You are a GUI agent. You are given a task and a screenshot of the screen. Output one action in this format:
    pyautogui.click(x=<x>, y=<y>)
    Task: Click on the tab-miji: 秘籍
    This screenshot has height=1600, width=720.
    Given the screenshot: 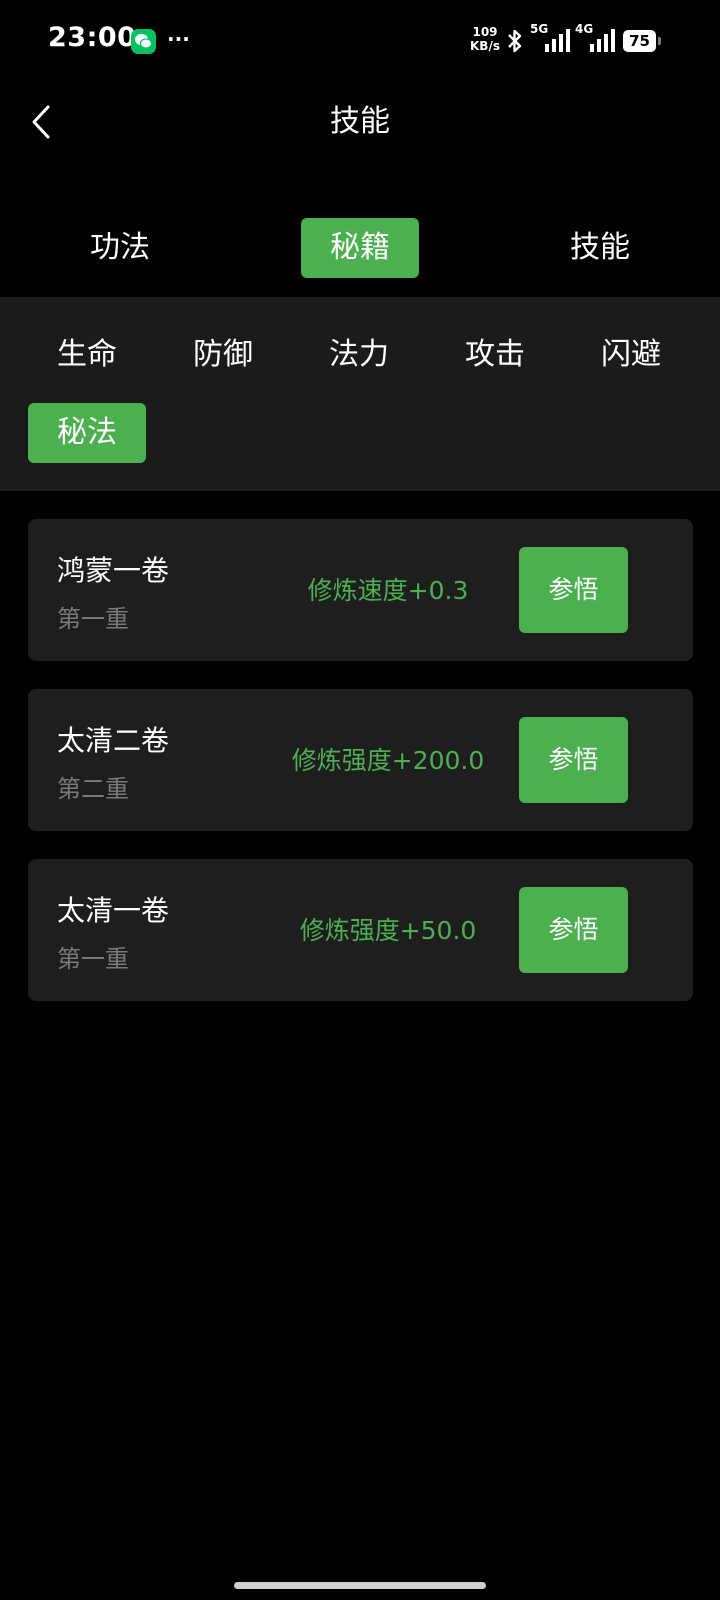 What is the action you would take?
    pyautogui.click(x=360, y=248)
    